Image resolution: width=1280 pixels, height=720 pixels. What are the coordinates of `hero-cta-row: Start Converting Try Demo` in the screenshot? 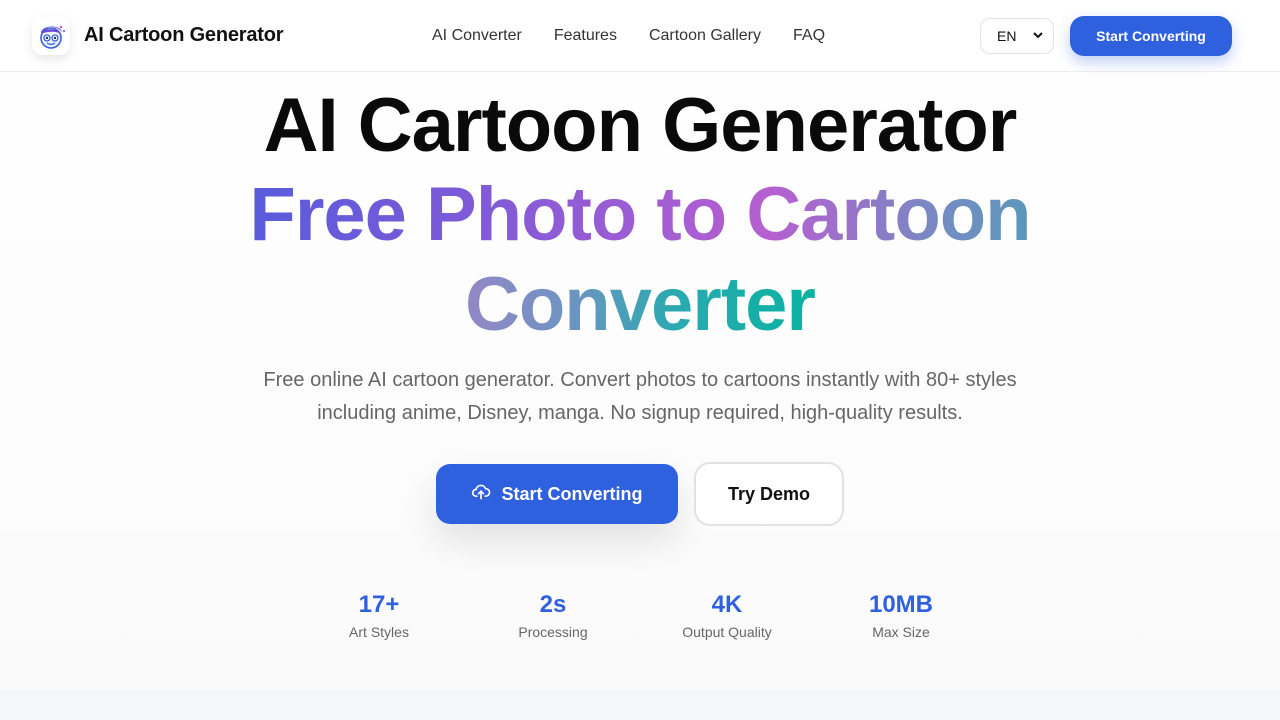 It's located at (640, 494).